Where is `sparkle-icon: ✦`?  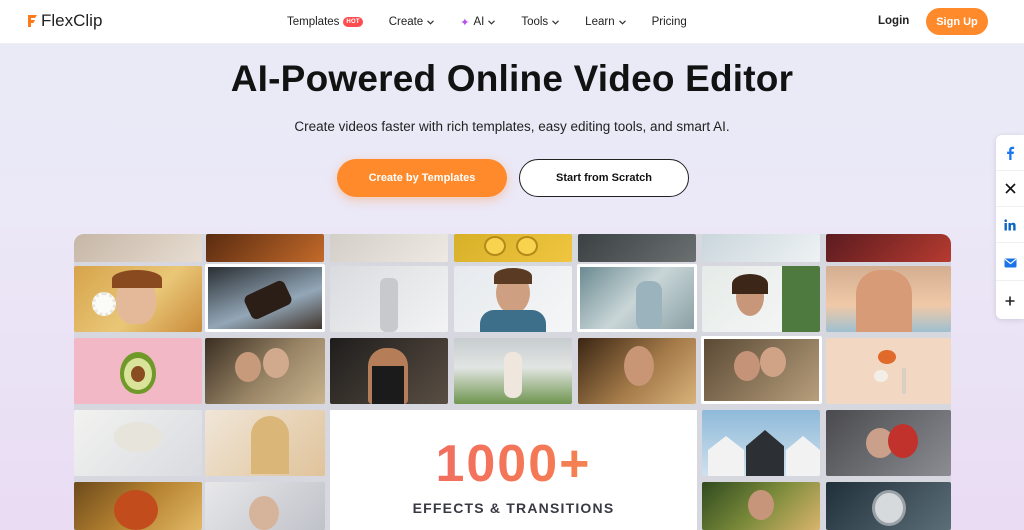
sparkle-icon: ✦ is located at coordinates (465, 22).